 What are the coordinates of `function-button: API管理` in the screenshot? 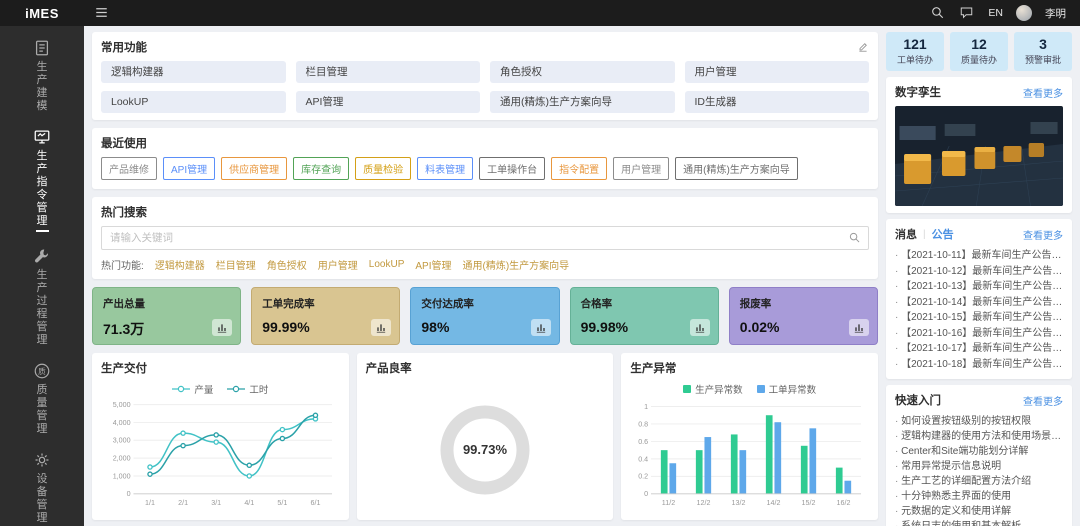 It's located at (387, 102).